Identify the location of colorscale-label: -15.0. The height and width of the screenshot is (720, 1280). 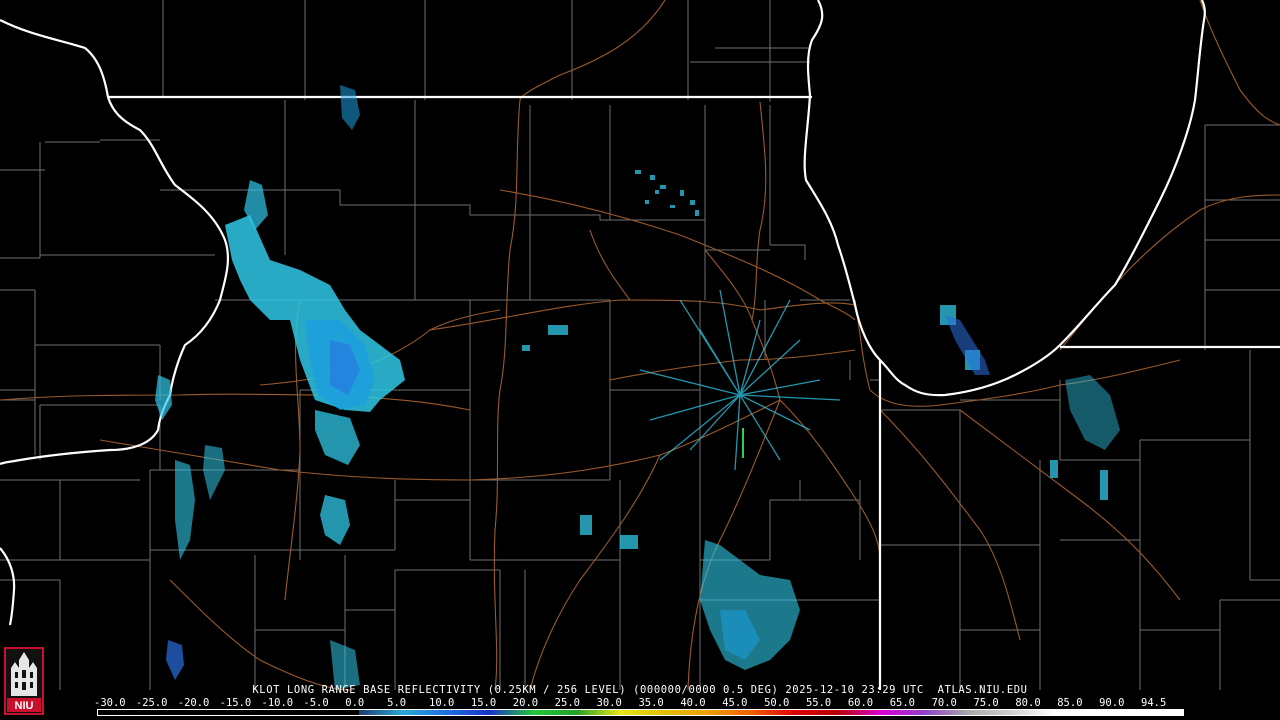
(235, 703).